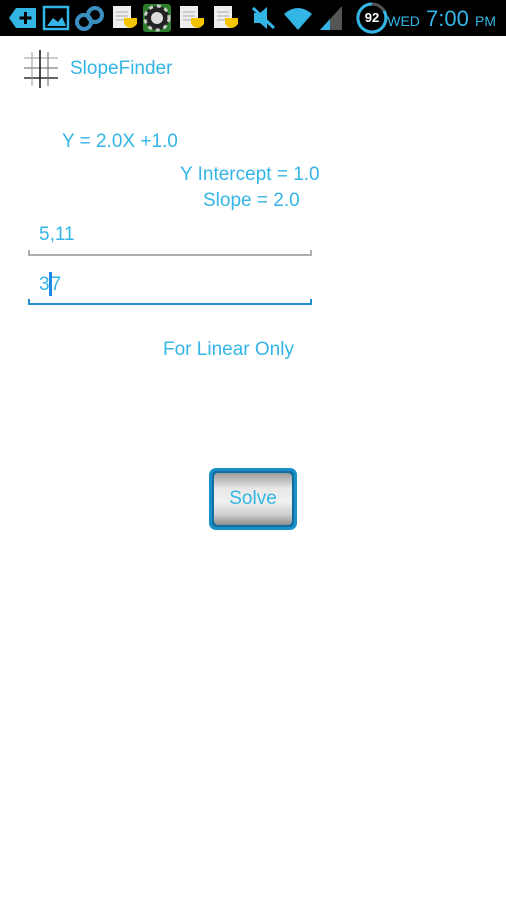 The height and width of the screenshot is (900, 506). What do you see at coordinates (170, 255) in the screenshot?
I see `point1-underline` at bounding box center [170, 255].